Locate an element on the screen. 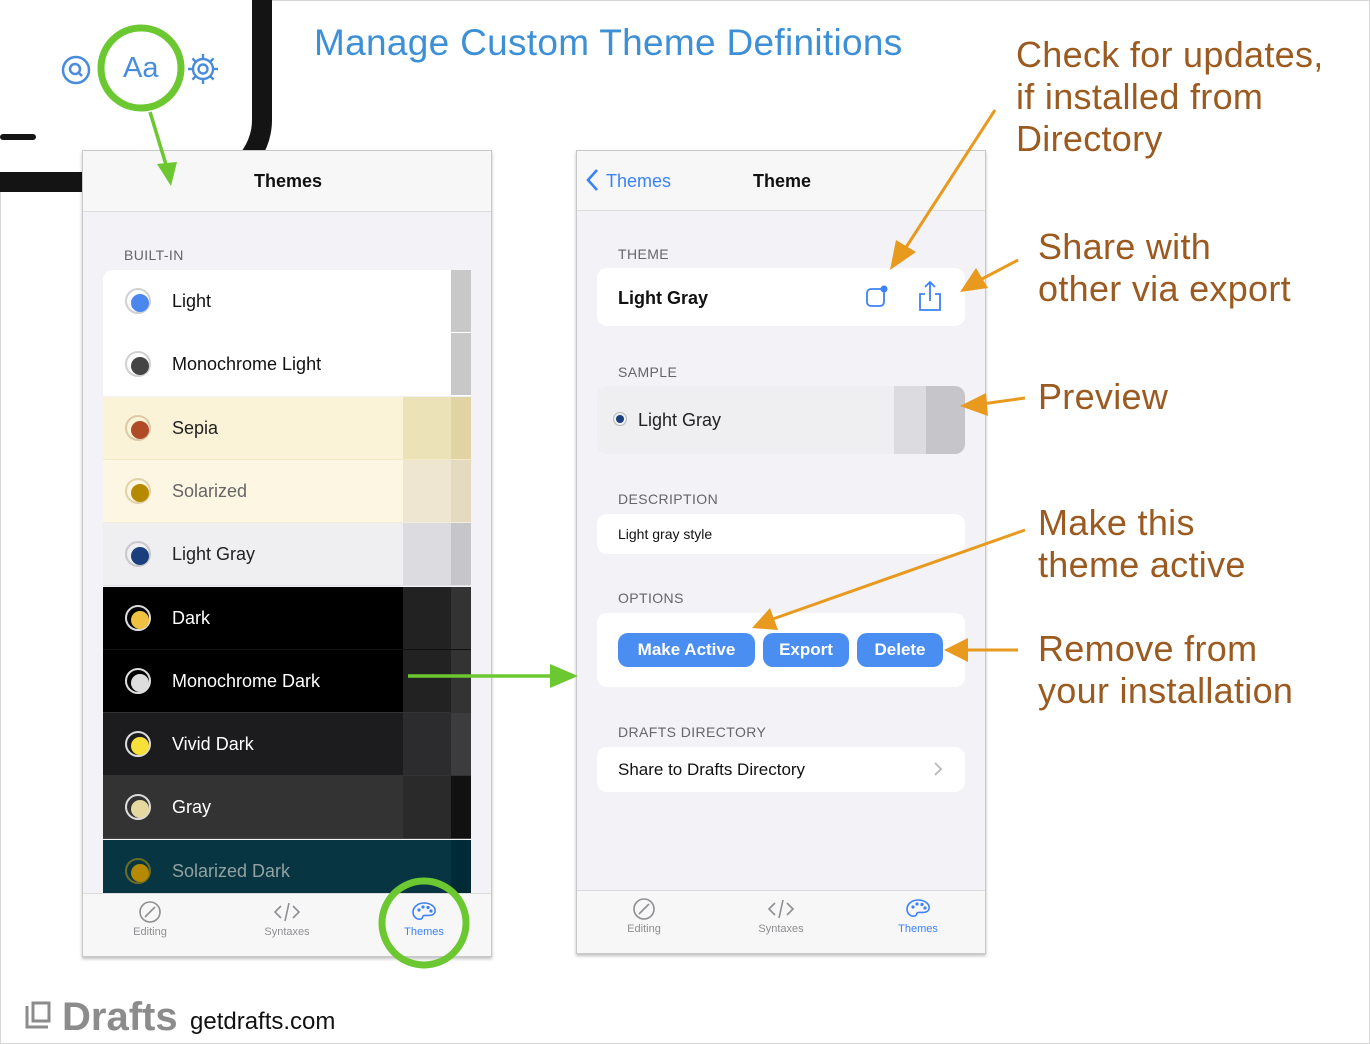 The width and height of the screenshot is (1370, 1044). gear-icon is located at coordinates (203, 71).